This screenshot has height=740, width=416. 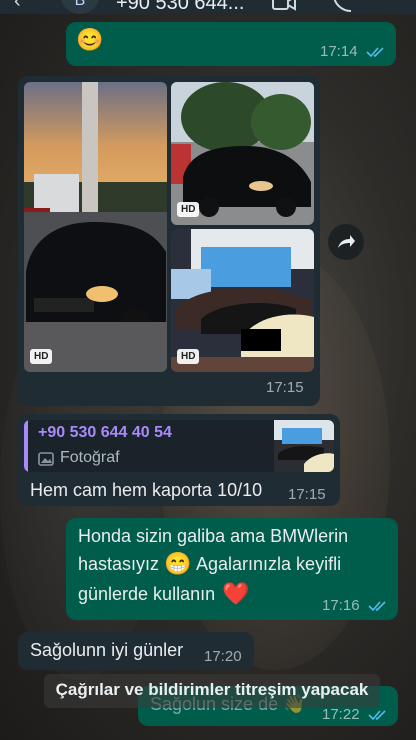 I want to click on album-photo-3: HD, so click(x=242, y=300).